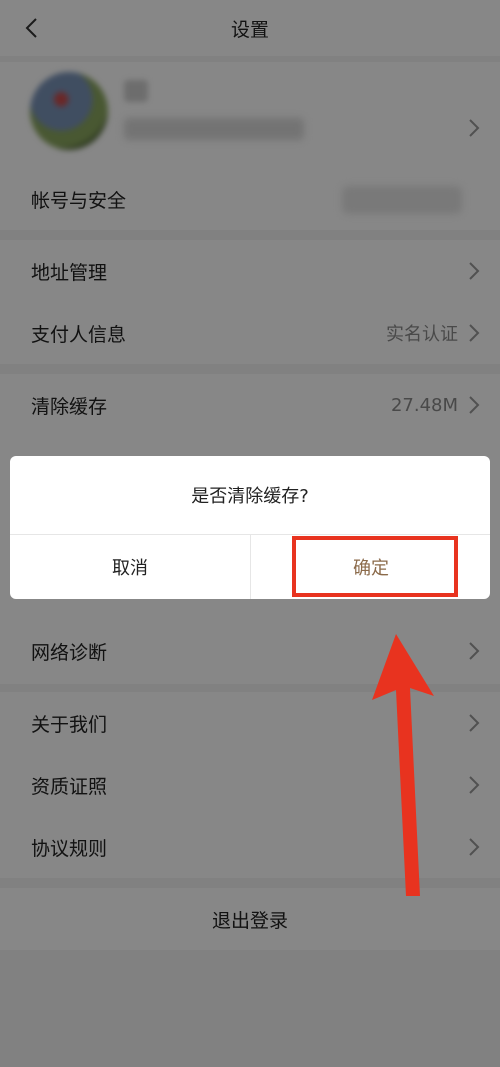 This screenshot has width=500, height=1067. What do you see at coordinates (130, 567) in the screenshot?
I see `cancel-button: 取消` at bounding box center [130, 567].